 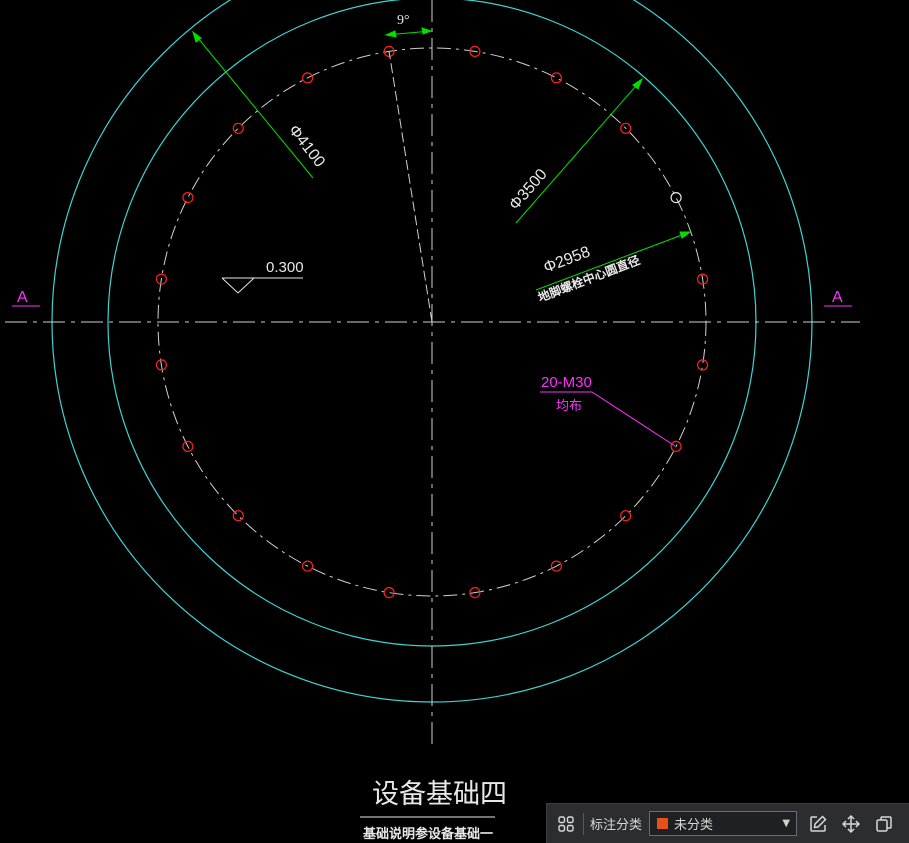 What do you see at coordinates (786, 823) in the screenshot?
I see `chevron-down-icon: ▼` at bounding box center [786, 823].